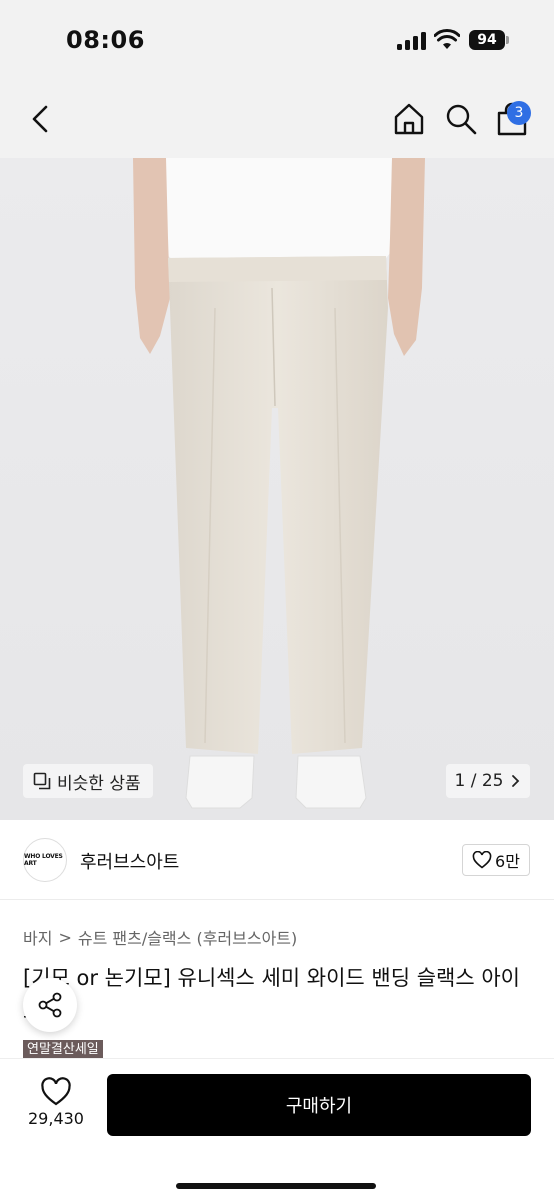 Image resolution: width=554 pixels, height=1200 pixels. I want to click on share-icon, so click(50, 1005).